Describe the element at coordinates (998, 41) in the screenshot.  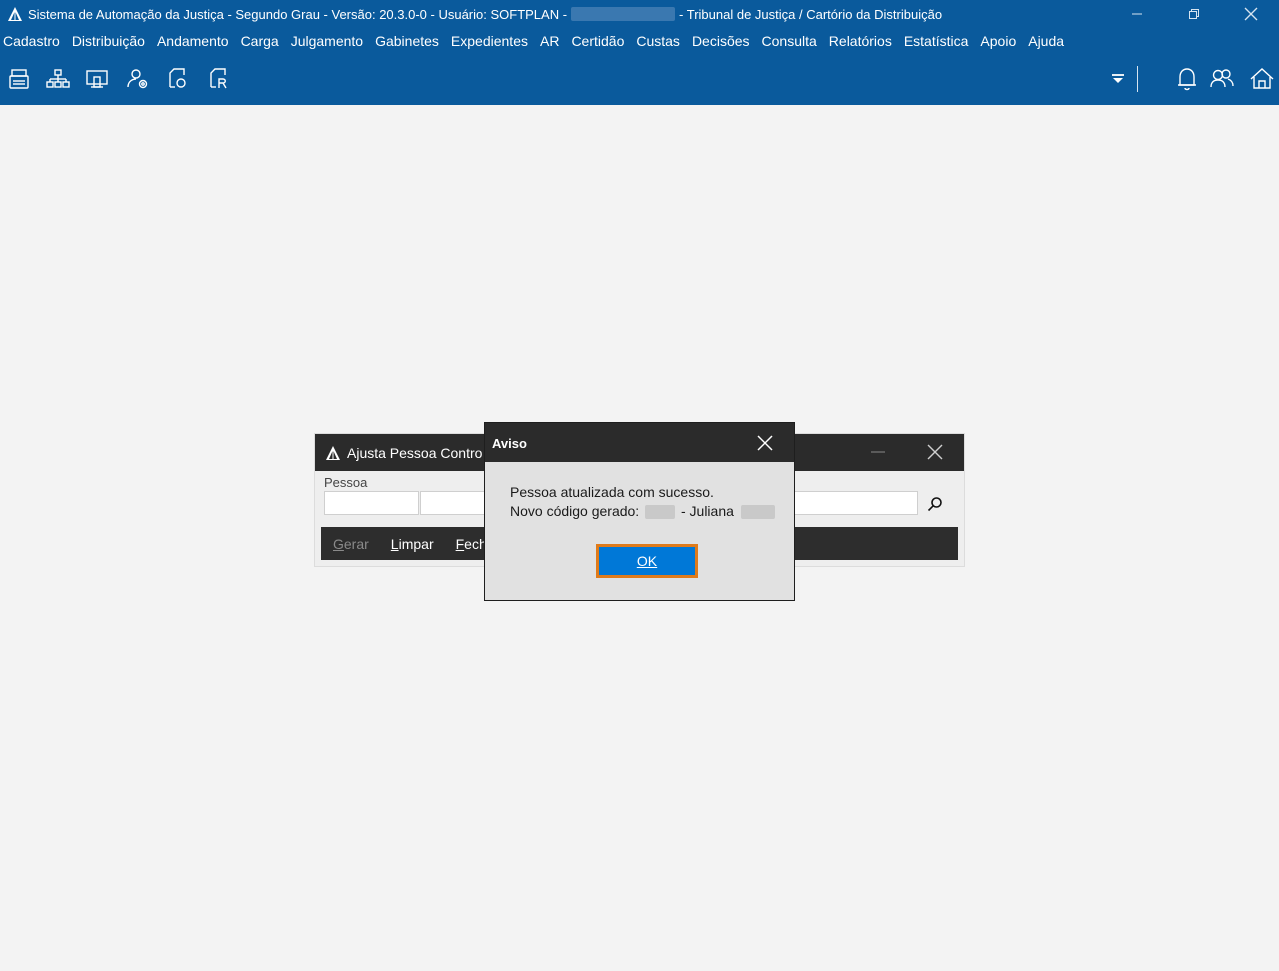
I see `menu-apoio: Apoio` at that location.